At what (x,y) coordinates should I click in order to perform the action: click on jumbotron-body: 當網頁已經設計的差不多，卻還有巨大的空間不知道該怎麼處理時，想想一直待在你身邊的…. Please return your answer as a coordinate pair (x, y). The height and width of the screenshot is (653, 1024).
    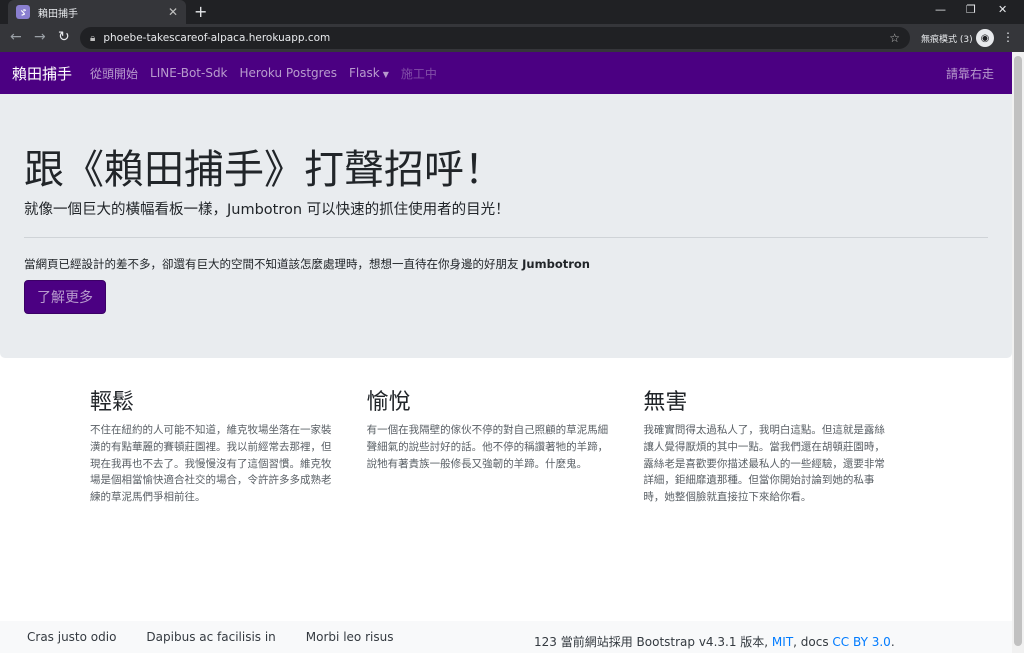
    Looking at the image, I should click on (506, 264).